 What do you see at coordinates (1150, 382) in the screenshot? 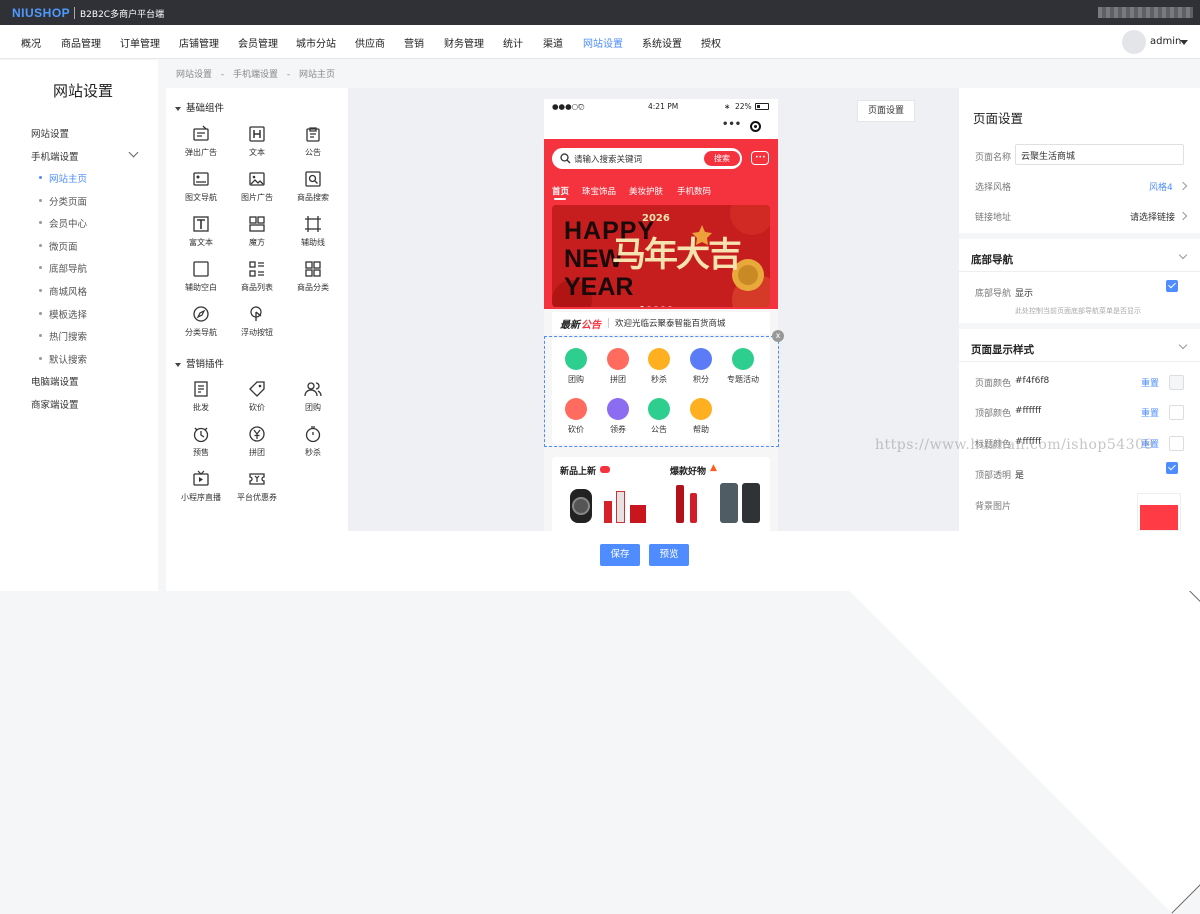
I see `reset-page-color-button: 重置` at bounding box center [1150, 382].